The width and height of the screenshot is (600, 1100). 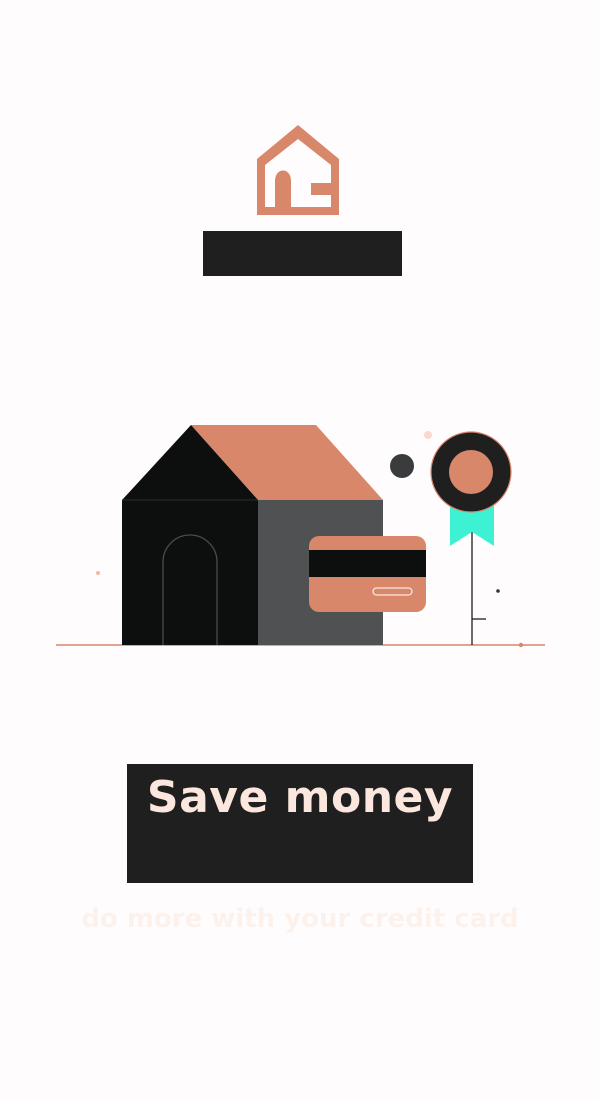 What do you see at coordinates (300, 797) in the screenshot?
I see `headline: Save money` at bounding box center [300, 797].